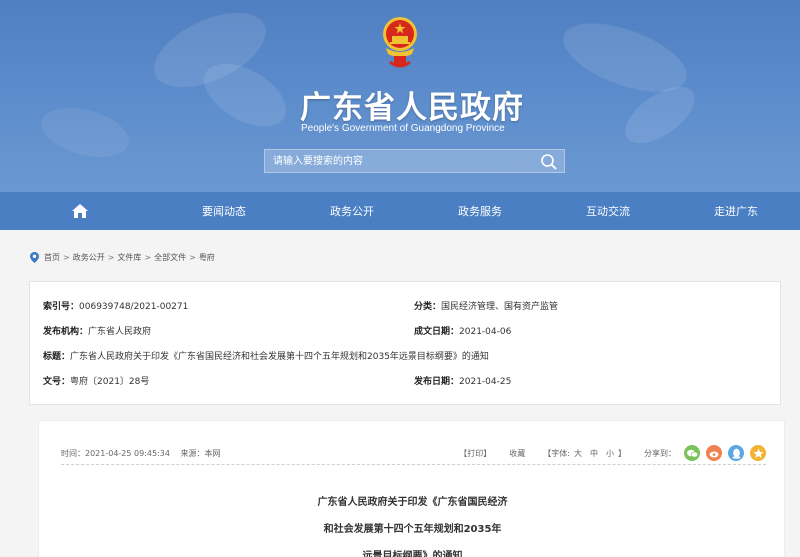 The height and width of the screenshot is (557, 800). I want to click on info-publisher: 发布机构：广东省人民政府, so click(97, 330).